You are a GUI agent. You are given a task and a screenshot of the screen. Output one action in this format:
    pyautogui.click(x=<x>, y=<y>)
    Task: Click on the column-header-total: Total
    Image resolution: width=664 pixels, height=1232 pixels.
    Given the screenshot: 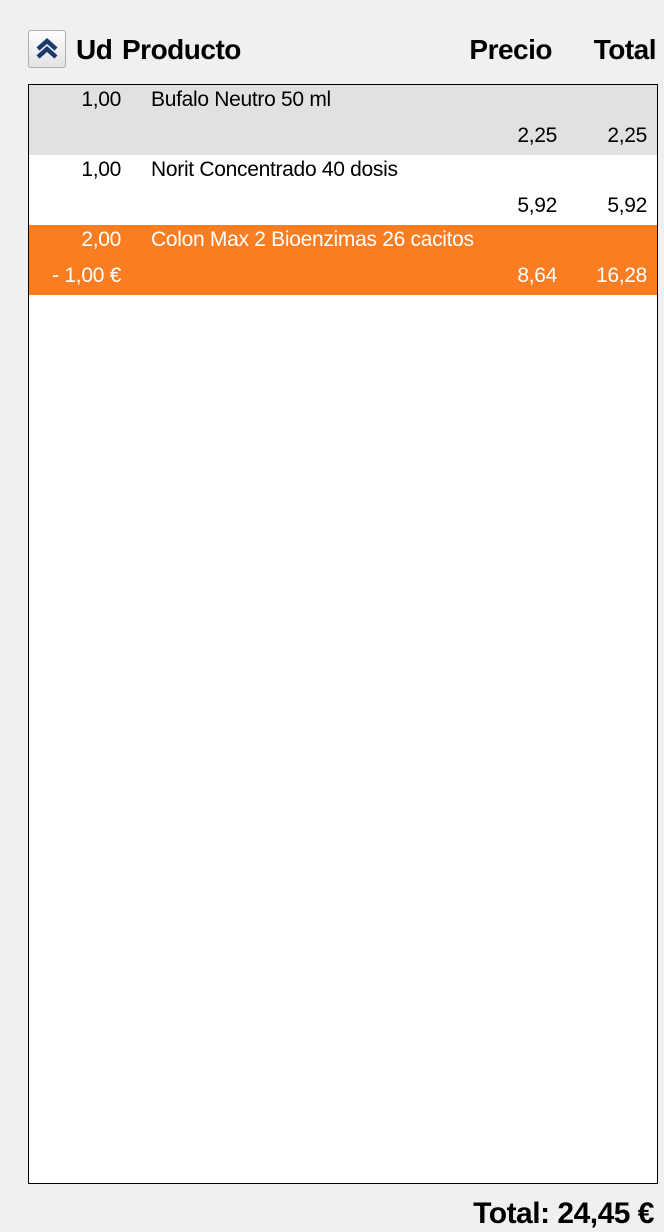 What is the action you would take?
    pyautogui.click(x=625, y=50)
    